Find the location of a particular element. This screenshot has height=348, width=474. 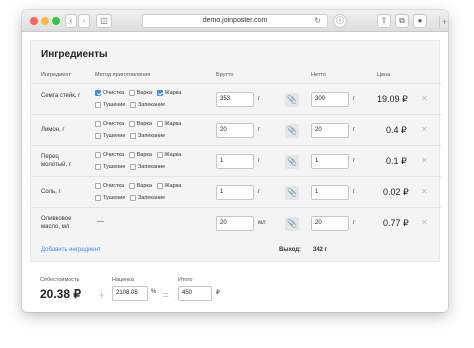

tabs-button: ⧉ is located at coordinates (402, 21).